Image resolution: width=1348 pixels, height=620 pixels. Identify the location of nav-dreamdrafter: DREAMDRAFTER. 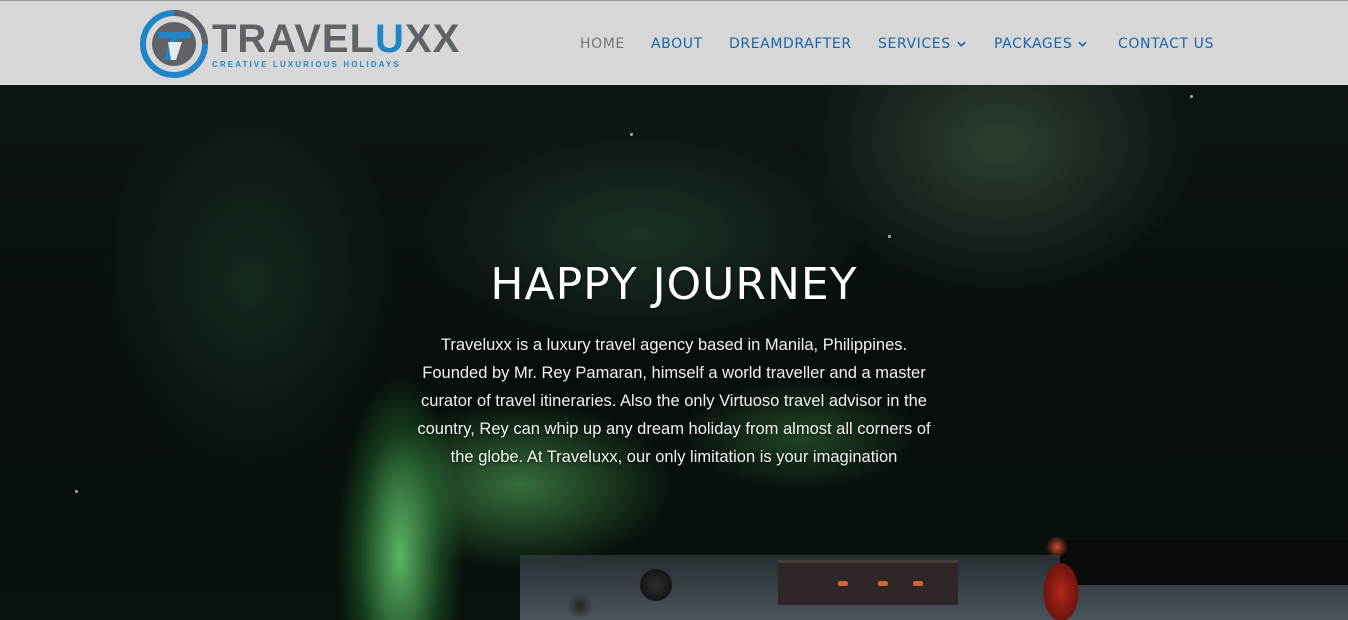
(790, 44).